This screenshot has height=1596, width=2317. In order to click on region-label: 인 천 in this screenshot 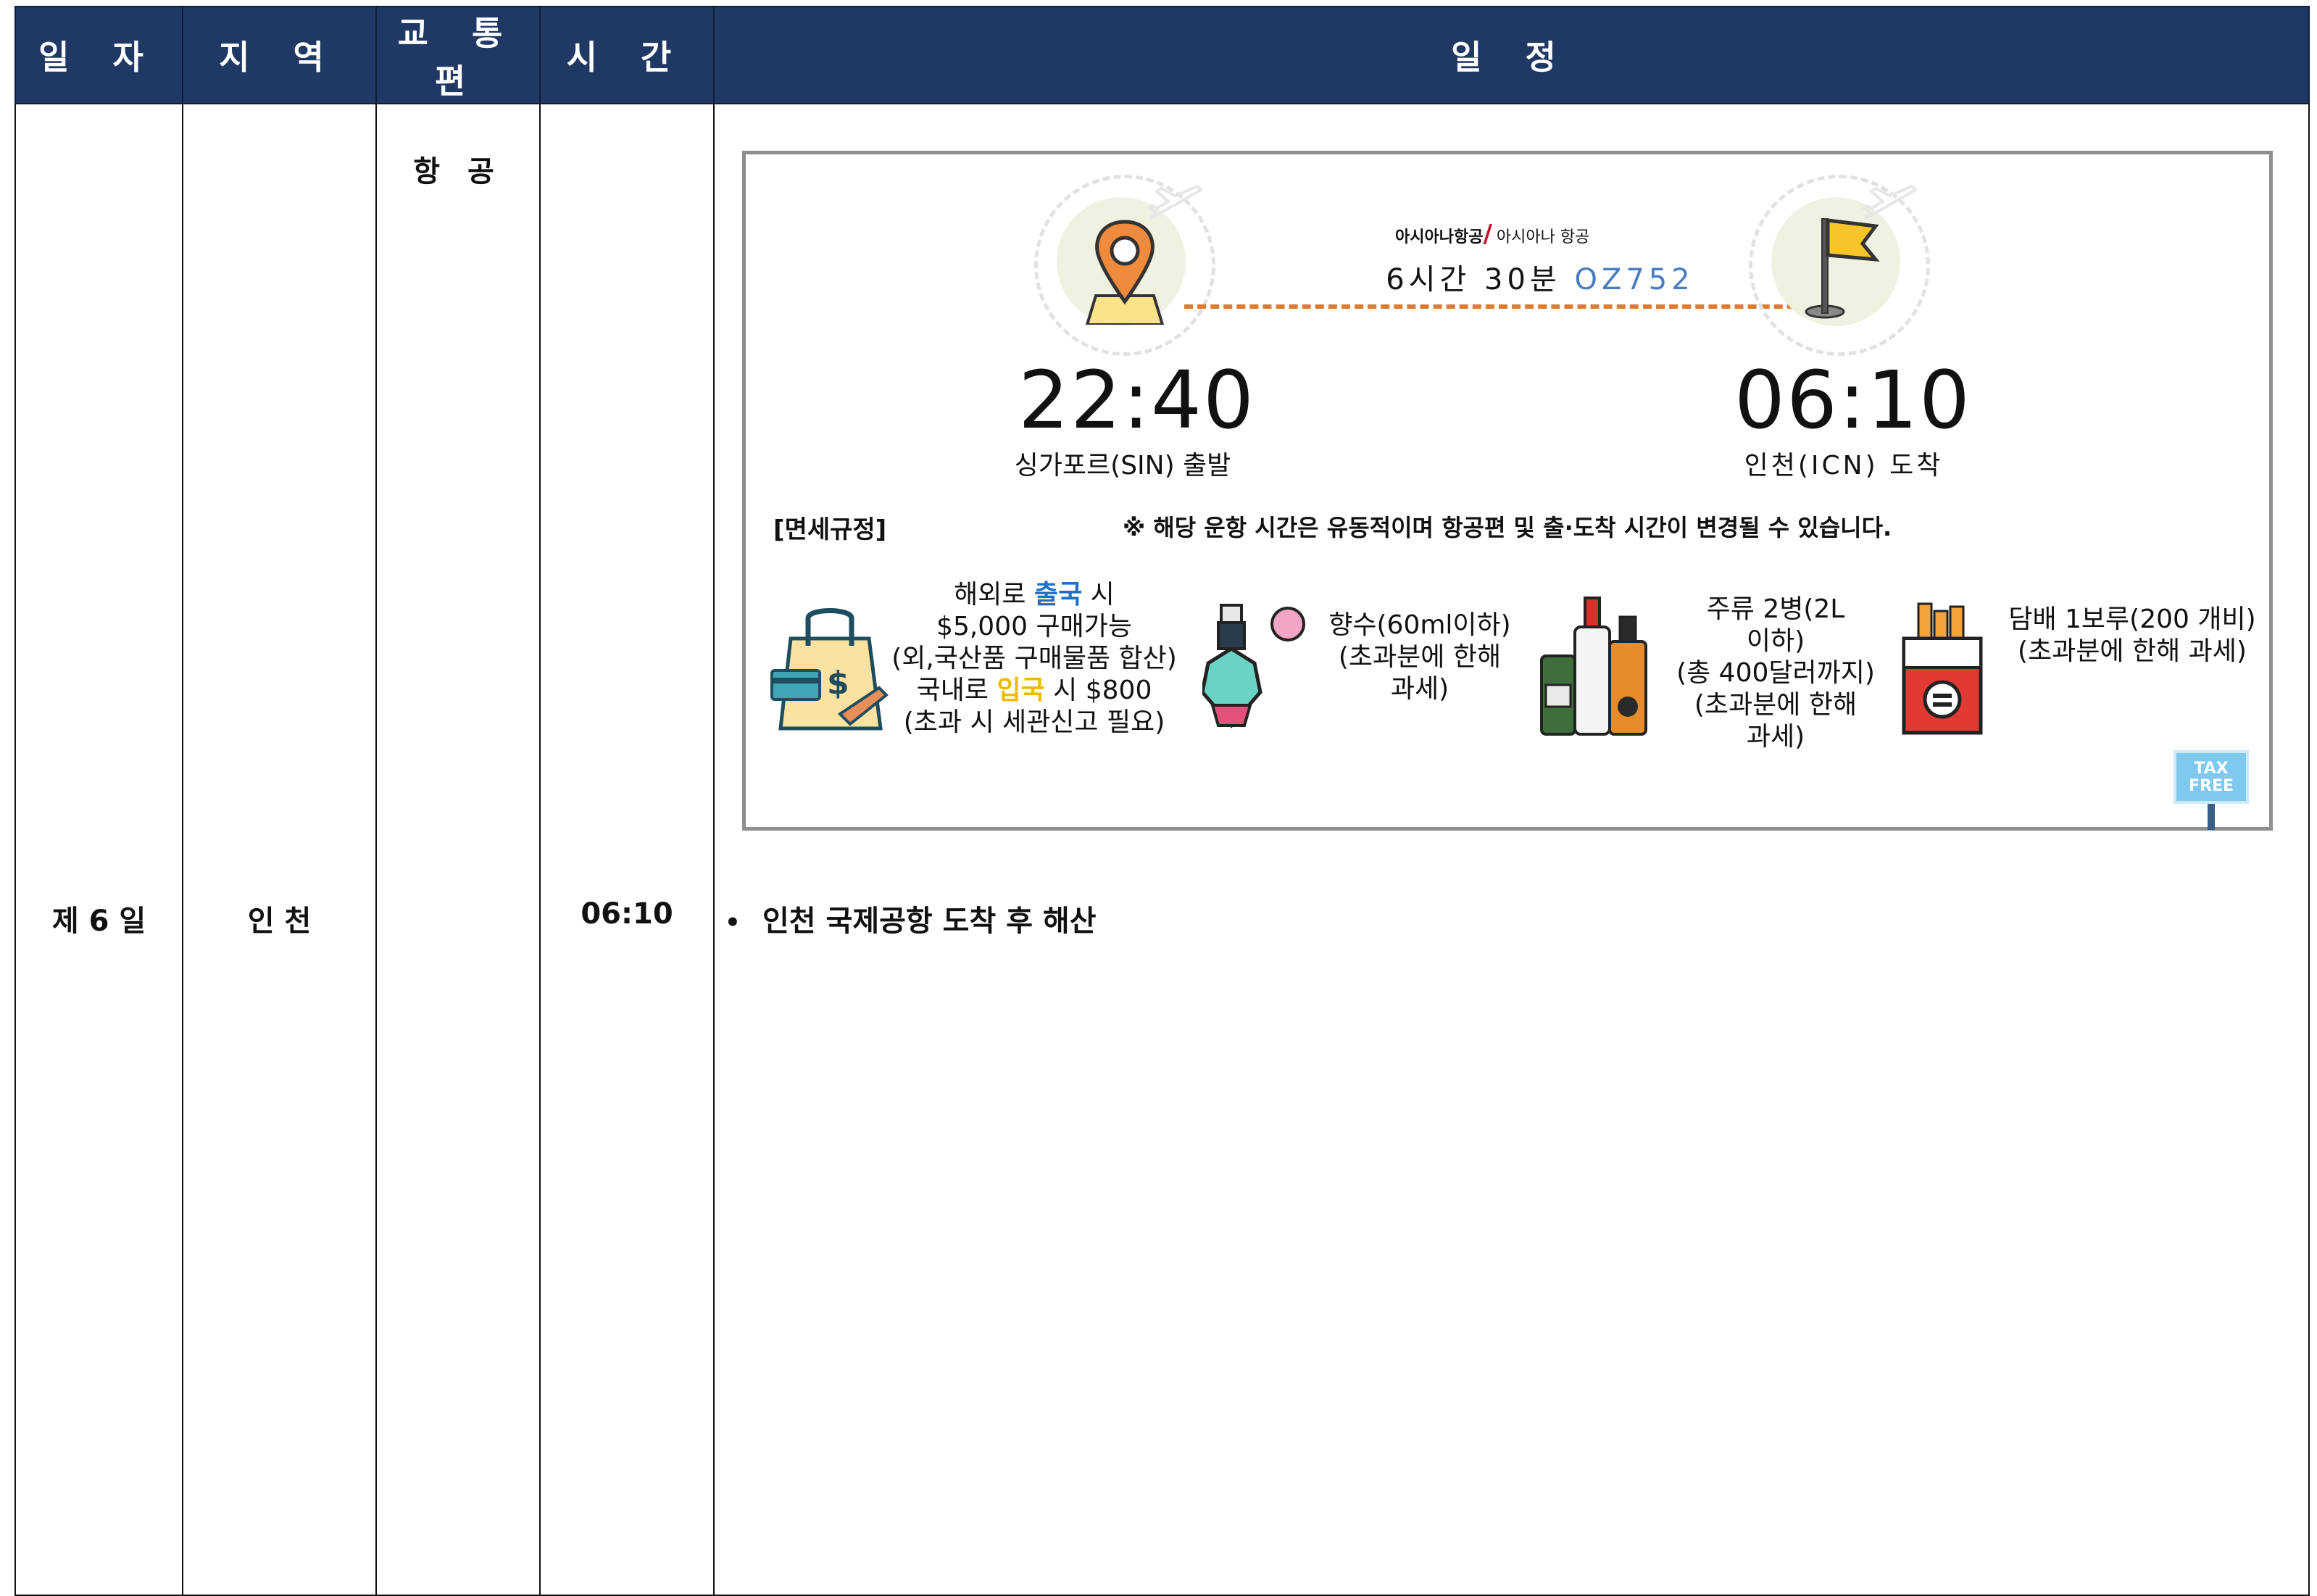, I will do `click(280, 921)`.